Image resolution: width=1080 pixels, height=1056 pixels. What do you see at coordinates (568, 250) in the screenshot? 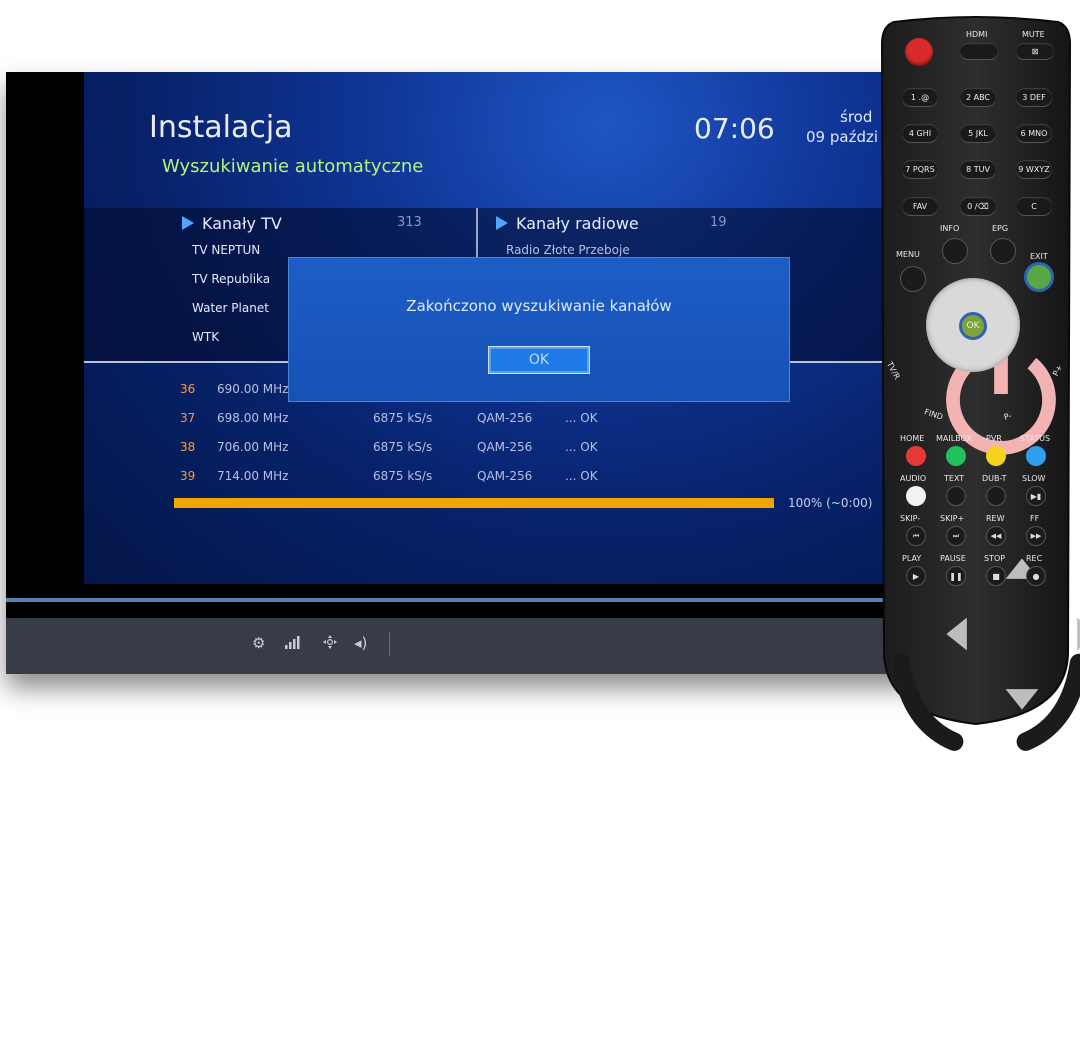
I see `radio-channel-item: Radio Złote Przeboje` at bounding box center [568, 250].